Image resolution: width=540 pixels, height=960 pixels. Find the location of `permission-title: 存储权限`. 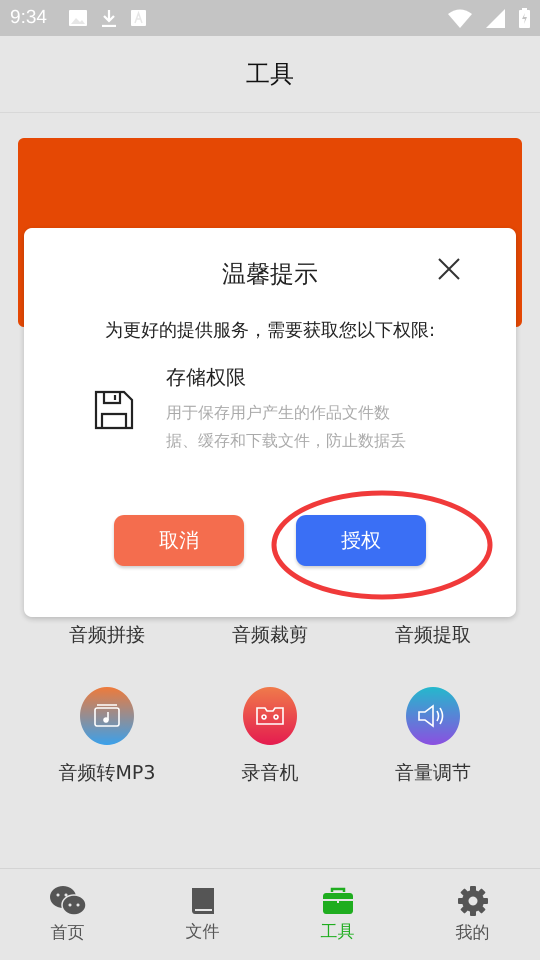

permission-title: 存储权限 is located at coordinates (206, 377).